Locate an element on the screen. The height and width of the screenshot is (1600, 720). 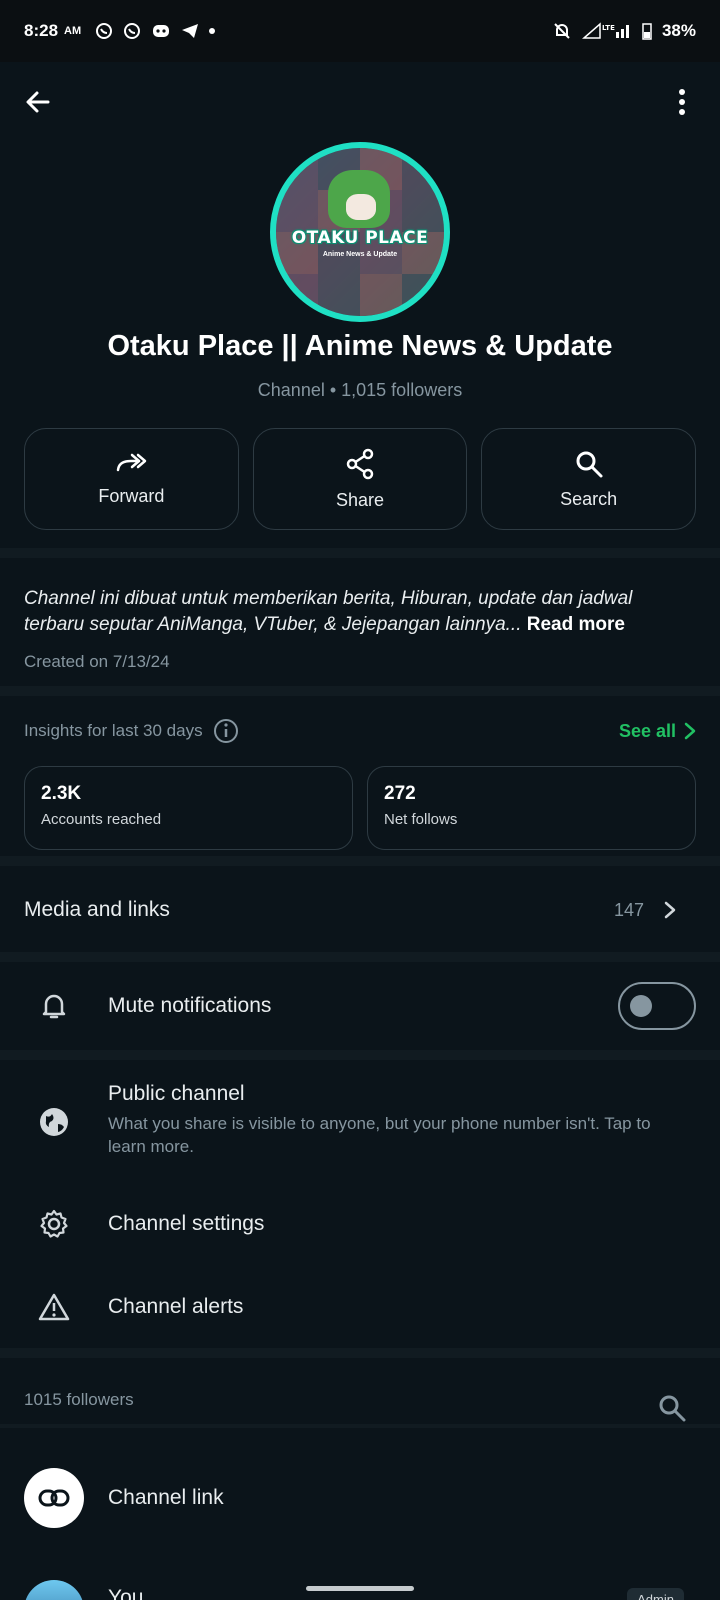
media-links-row: Media and links 147 is located at coordinates (360, 910).